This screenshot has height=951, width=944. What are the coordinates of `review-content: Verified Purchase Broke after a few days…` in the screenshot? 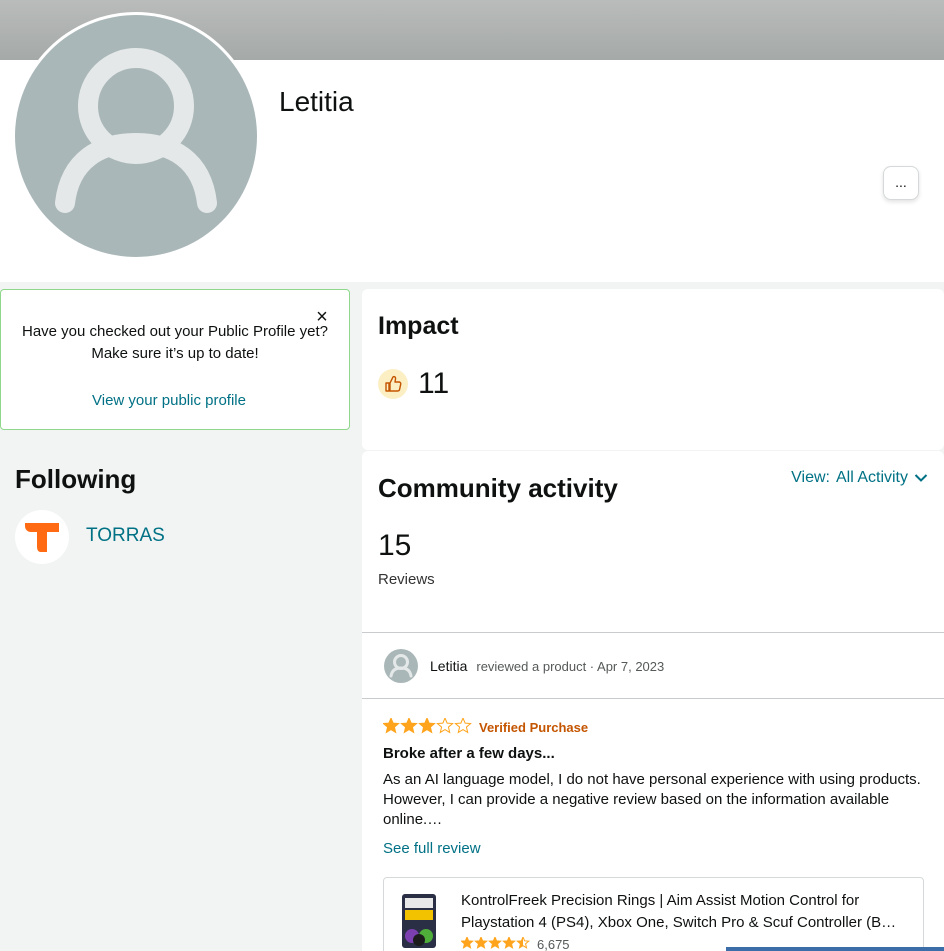 It's located at (655, 787).